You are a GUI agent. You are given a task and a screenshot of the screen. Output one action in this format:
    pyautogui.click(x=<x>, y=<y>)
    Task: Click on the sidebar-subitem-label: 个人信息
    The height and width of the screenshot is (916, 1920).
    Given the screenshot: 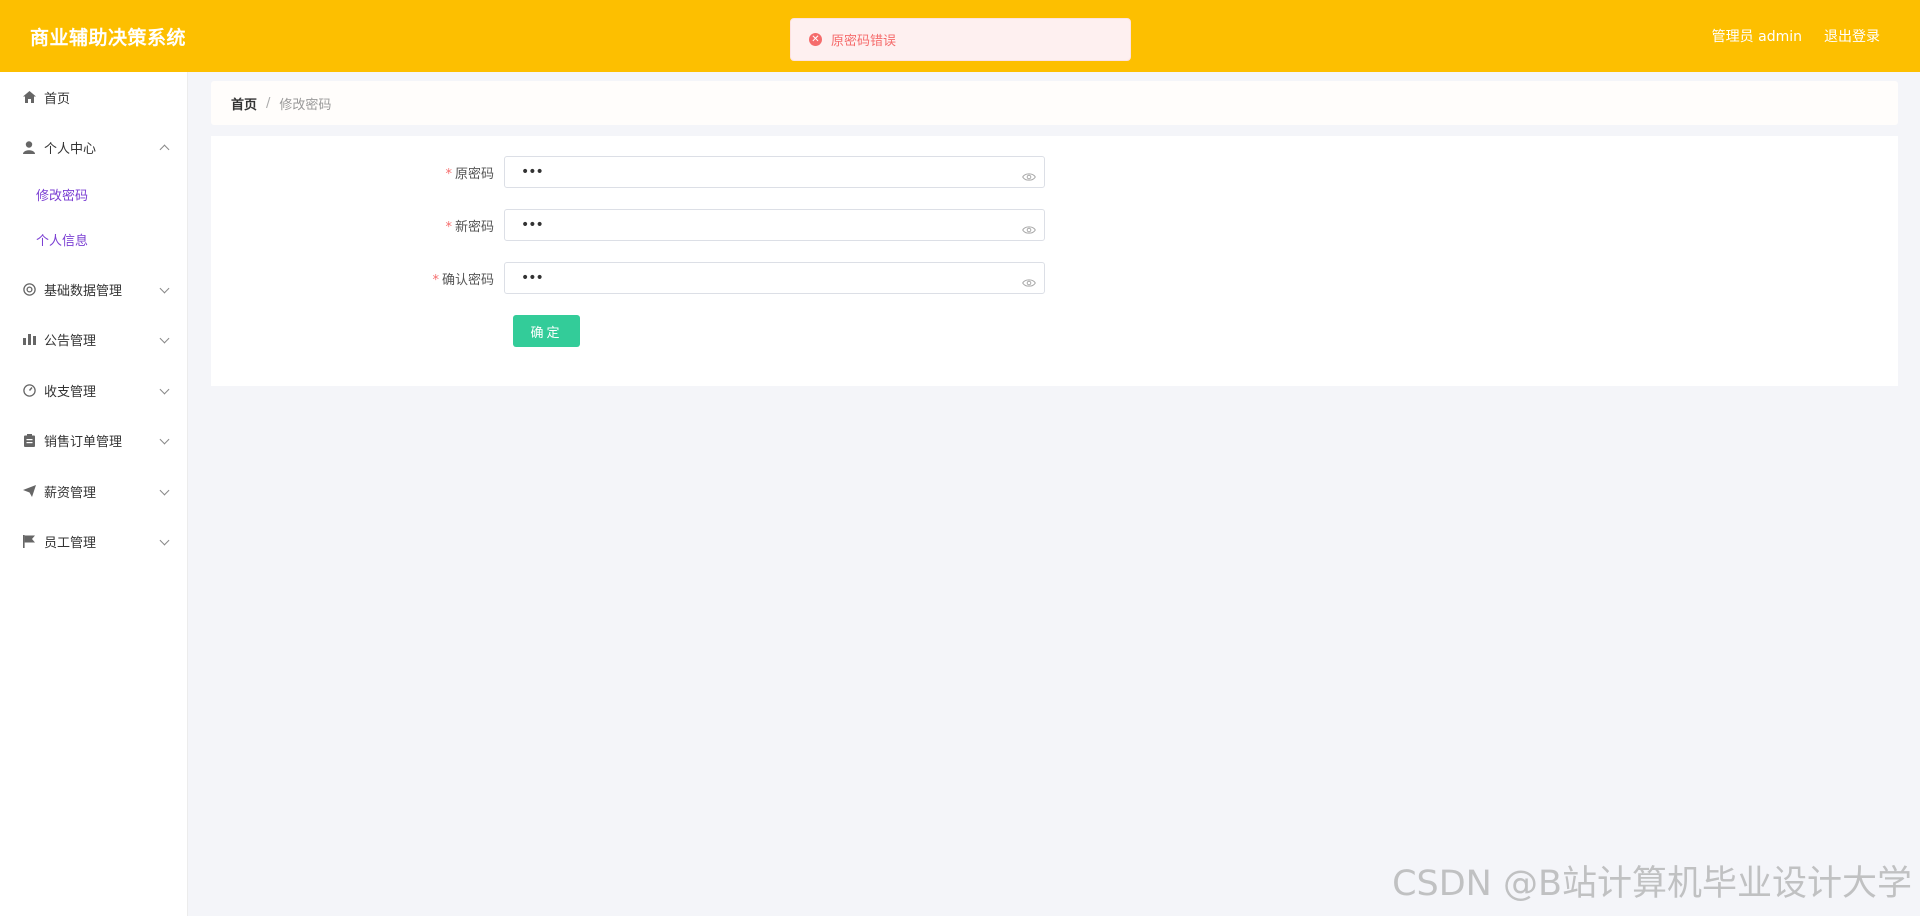 What is the action you would take?
    pyautogui.click(x=62, y=241)
    